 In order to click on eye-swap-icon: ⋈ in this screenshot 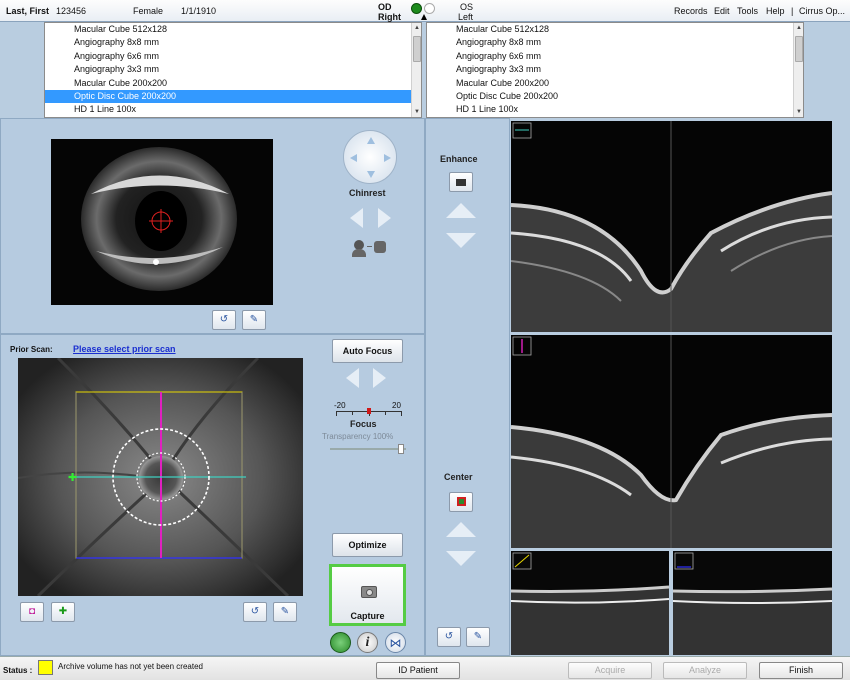, I will do `click(395, 642)`.